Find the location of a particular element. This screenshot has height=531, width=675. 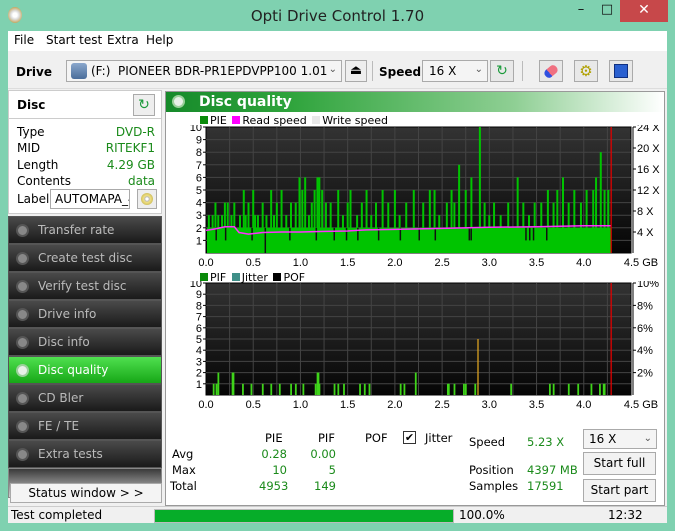

nav-item-transfer-rate: Transfer rate is located at coordinates (85, 230).